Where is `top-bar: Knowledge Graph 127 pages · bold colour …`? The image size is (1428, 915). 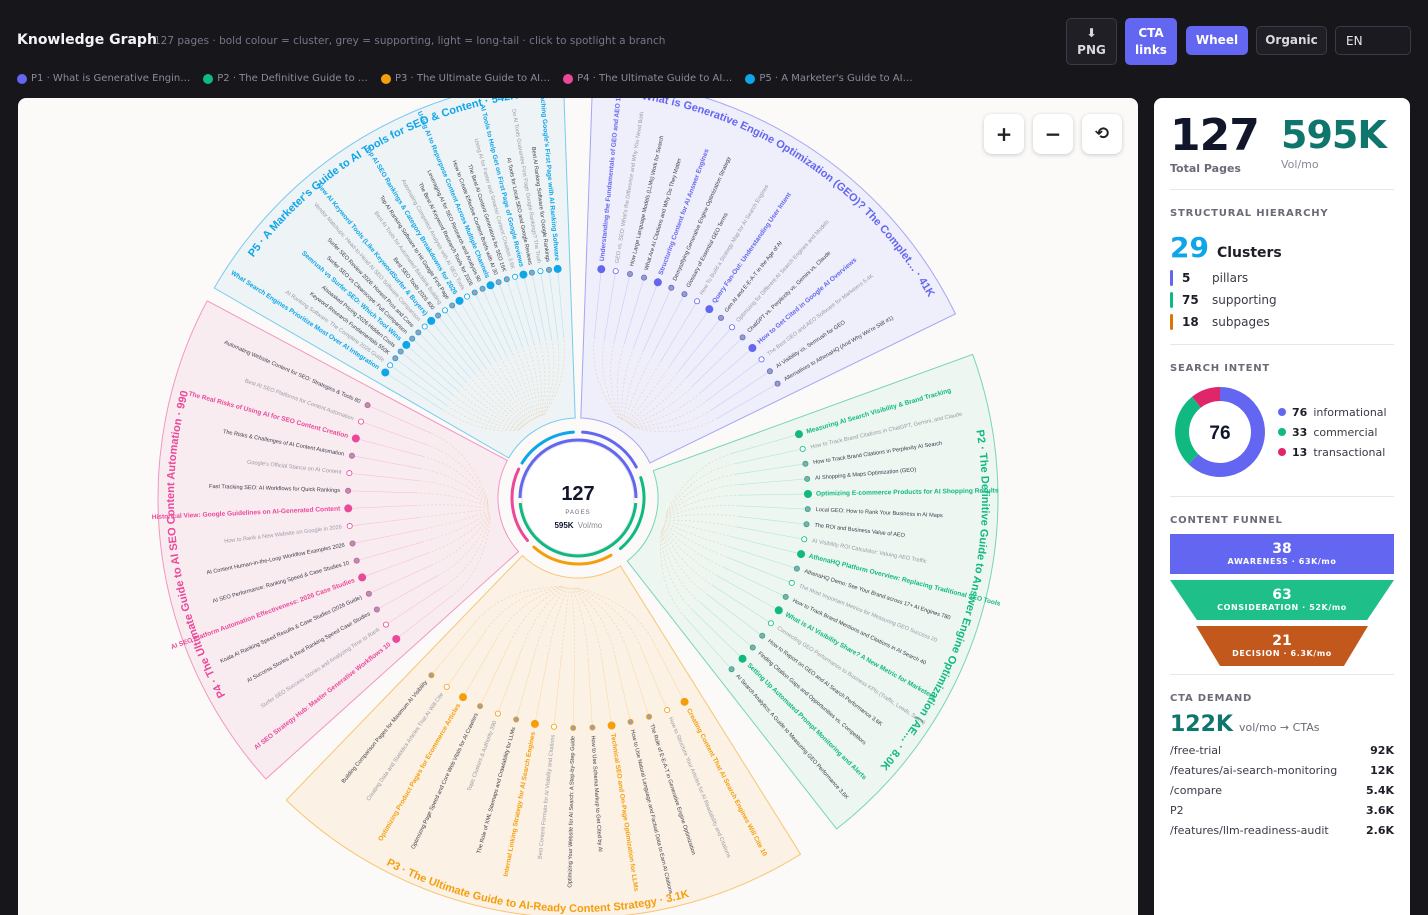 top-bar: Knowledge Graph 127 pages · bold colour … is located at coordinates (714, 49).